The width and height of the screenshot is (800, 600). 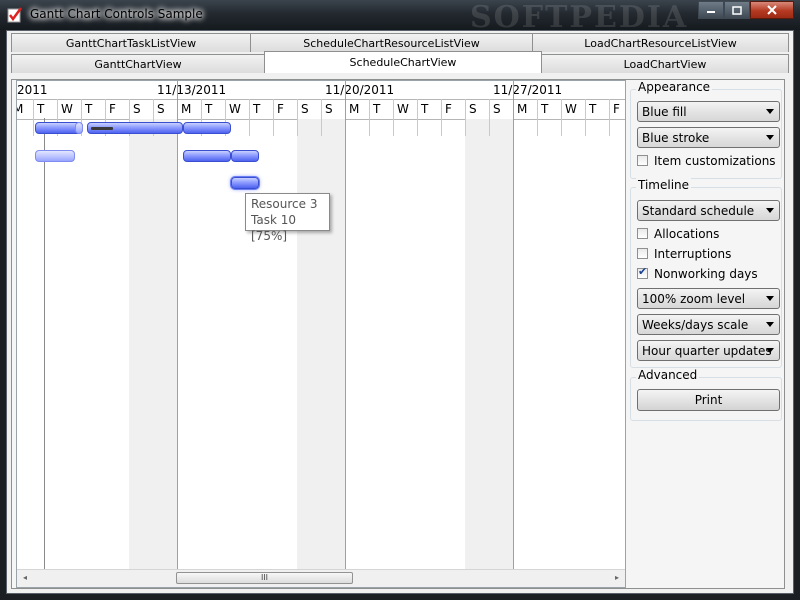 I want to click on schedule-combobox: Standard schedule, so click(x=708, y=210).